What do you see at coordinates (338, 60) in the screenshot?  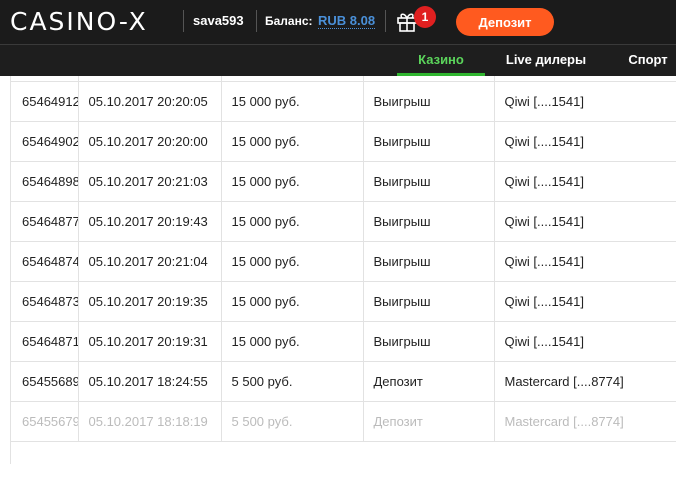 I see `main-nav: Казино Live дилеры Спорт` at bounding box center [338, 60].